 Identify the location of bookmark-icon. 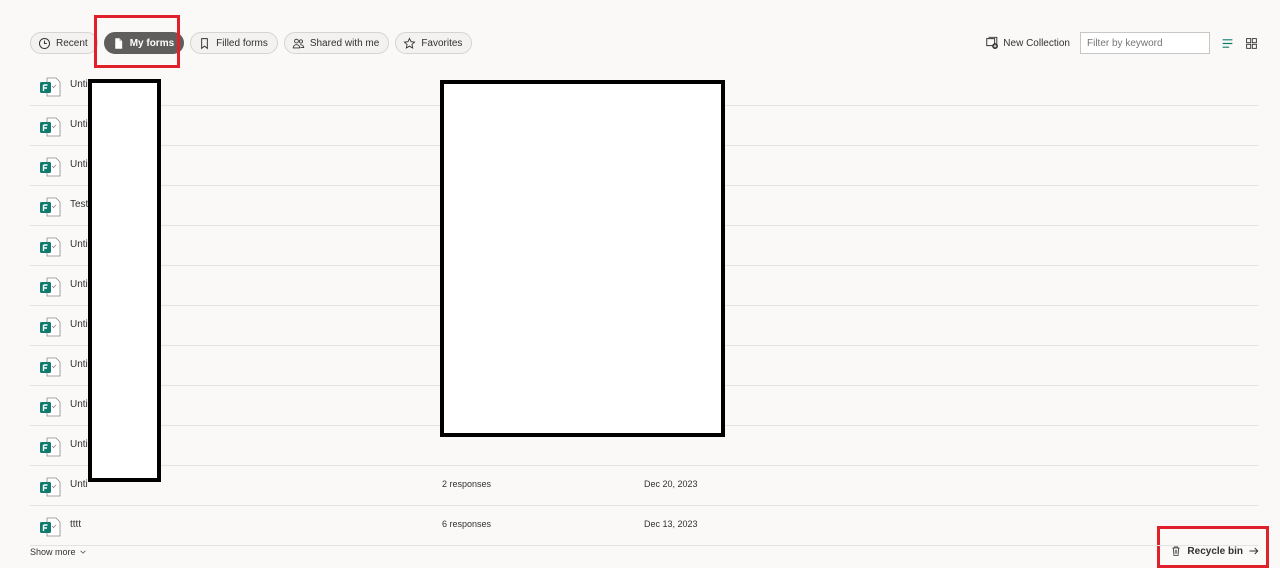
(204, 43).